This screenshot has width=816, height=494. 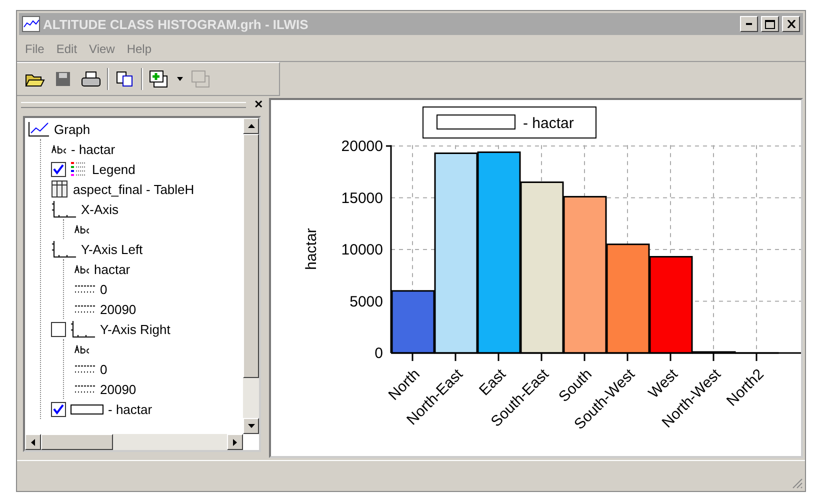 What do you see at coordinates (39, 129) in the screenshot?
I see `graph-icon` at bounding box center [39, 129].